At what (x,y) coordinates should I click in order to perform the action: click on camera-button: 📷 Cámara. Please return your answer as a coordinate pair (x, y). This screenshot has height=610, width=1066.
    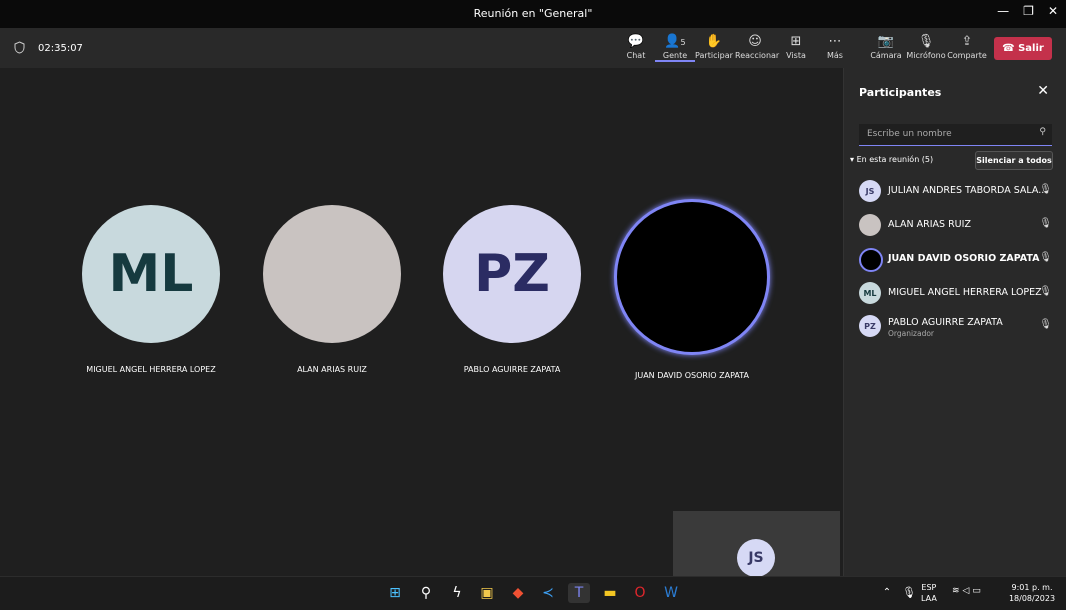
    Looking at the image, I should click on (886, 47).